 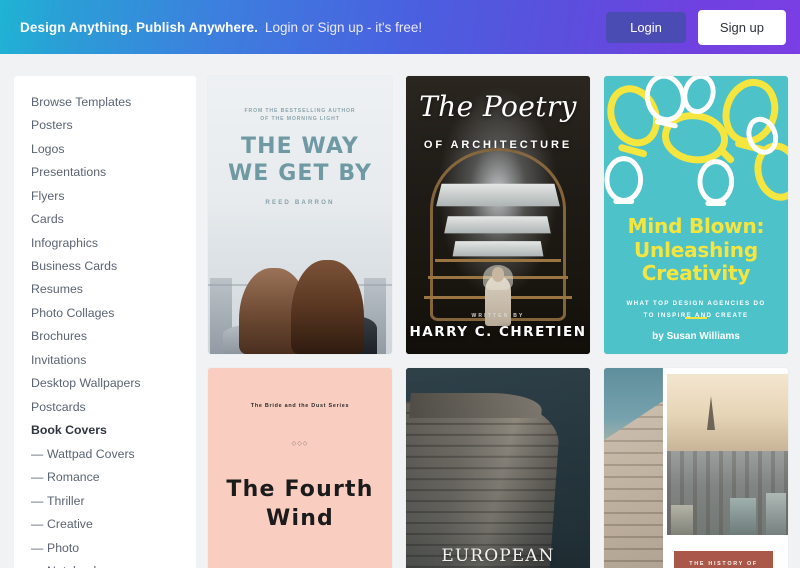 What do you see at coordinates (776, 513) in the screenshot?
I see `rooftop-block-3-decor` at bounding box center [776, 513].